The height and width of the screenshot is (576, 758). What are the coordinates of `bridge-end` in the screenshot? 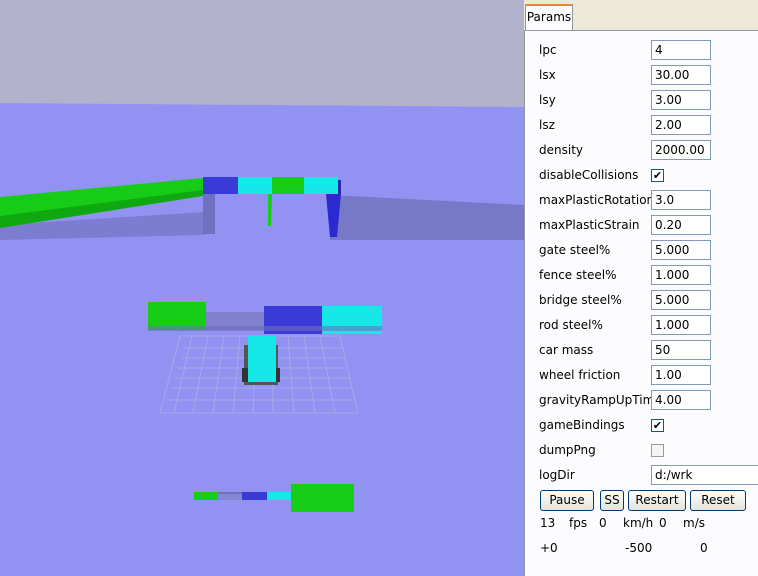 It's located at (339, 187).